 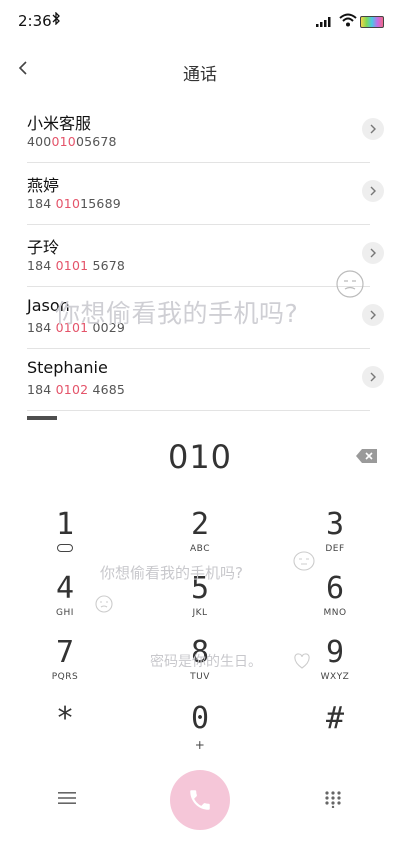 I want to click on voicemail-icon, so click(x=65, y=548).